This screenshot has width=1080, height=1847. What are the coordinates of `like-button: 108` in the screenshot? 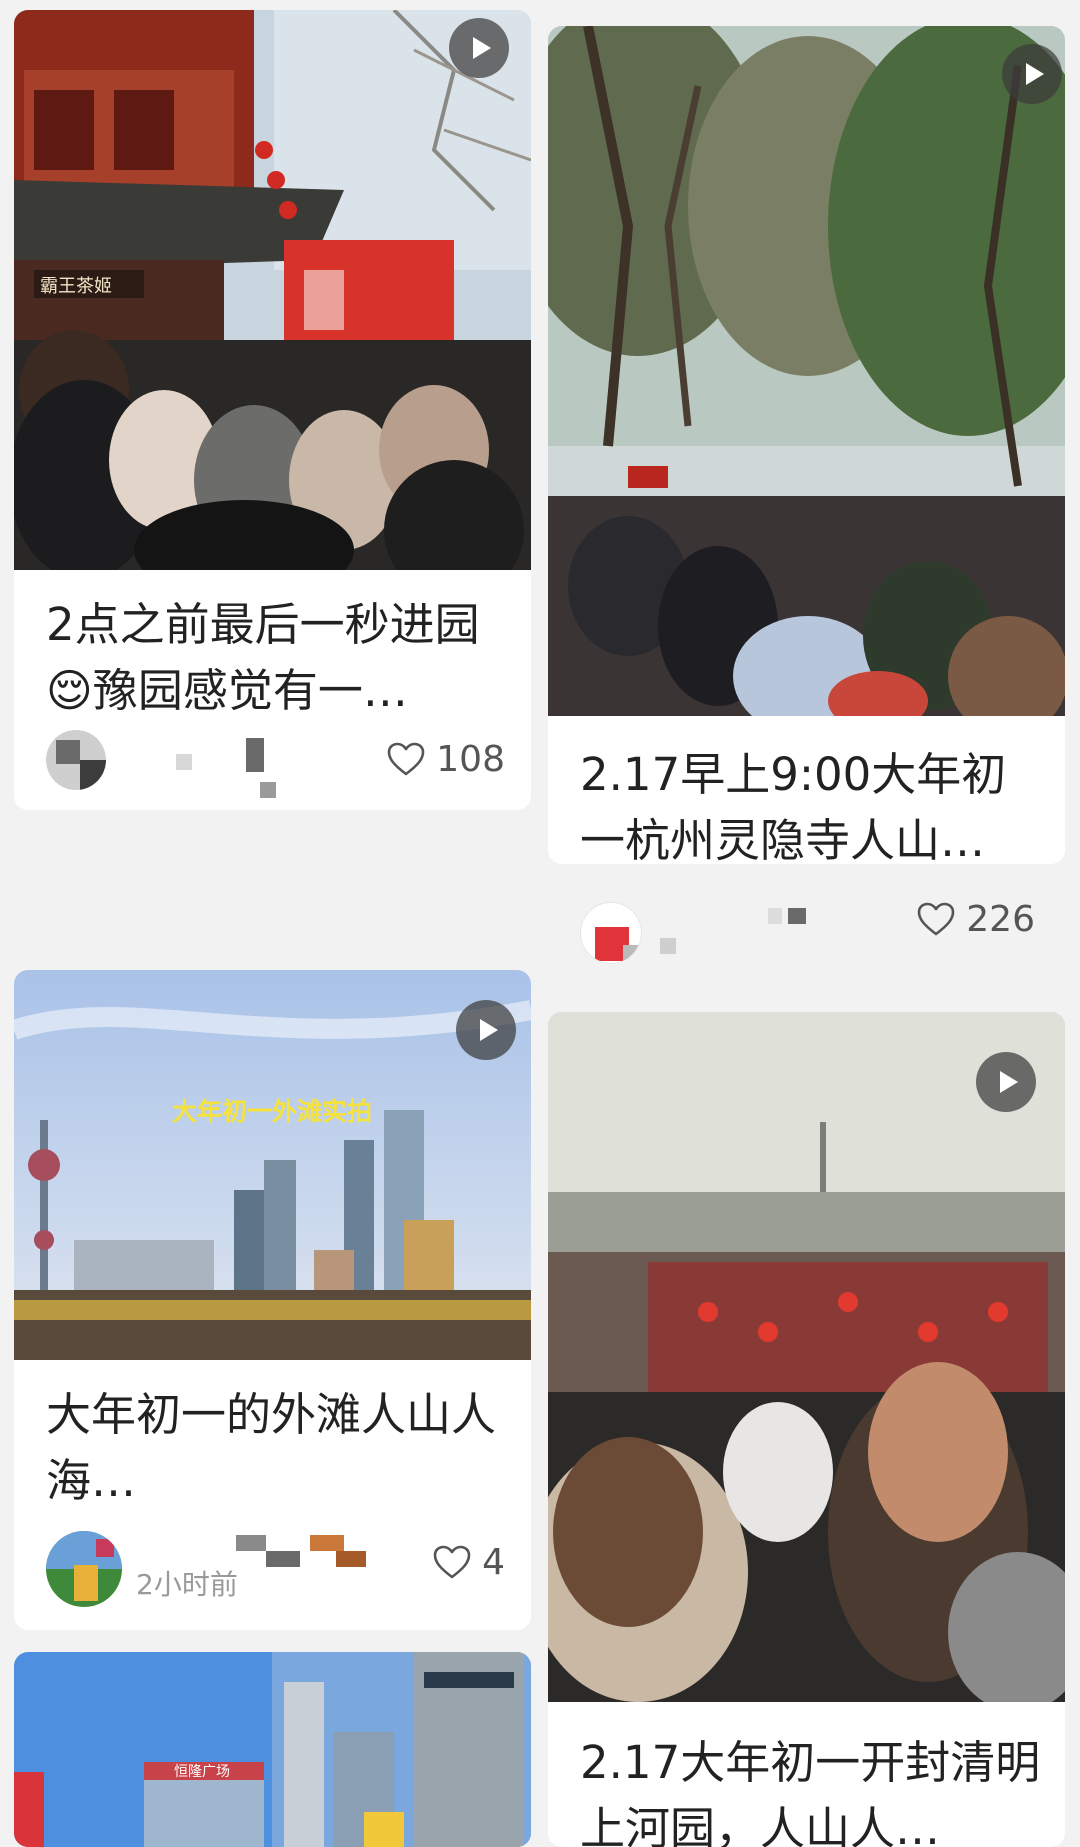 It's located at (445, 759).